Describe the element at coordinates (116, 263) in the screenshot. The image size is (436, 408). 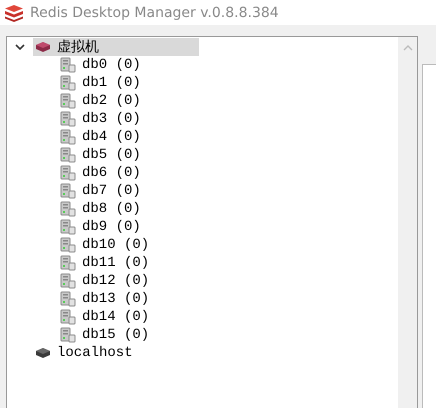
I see `database-item: db11 (0)` at that location.